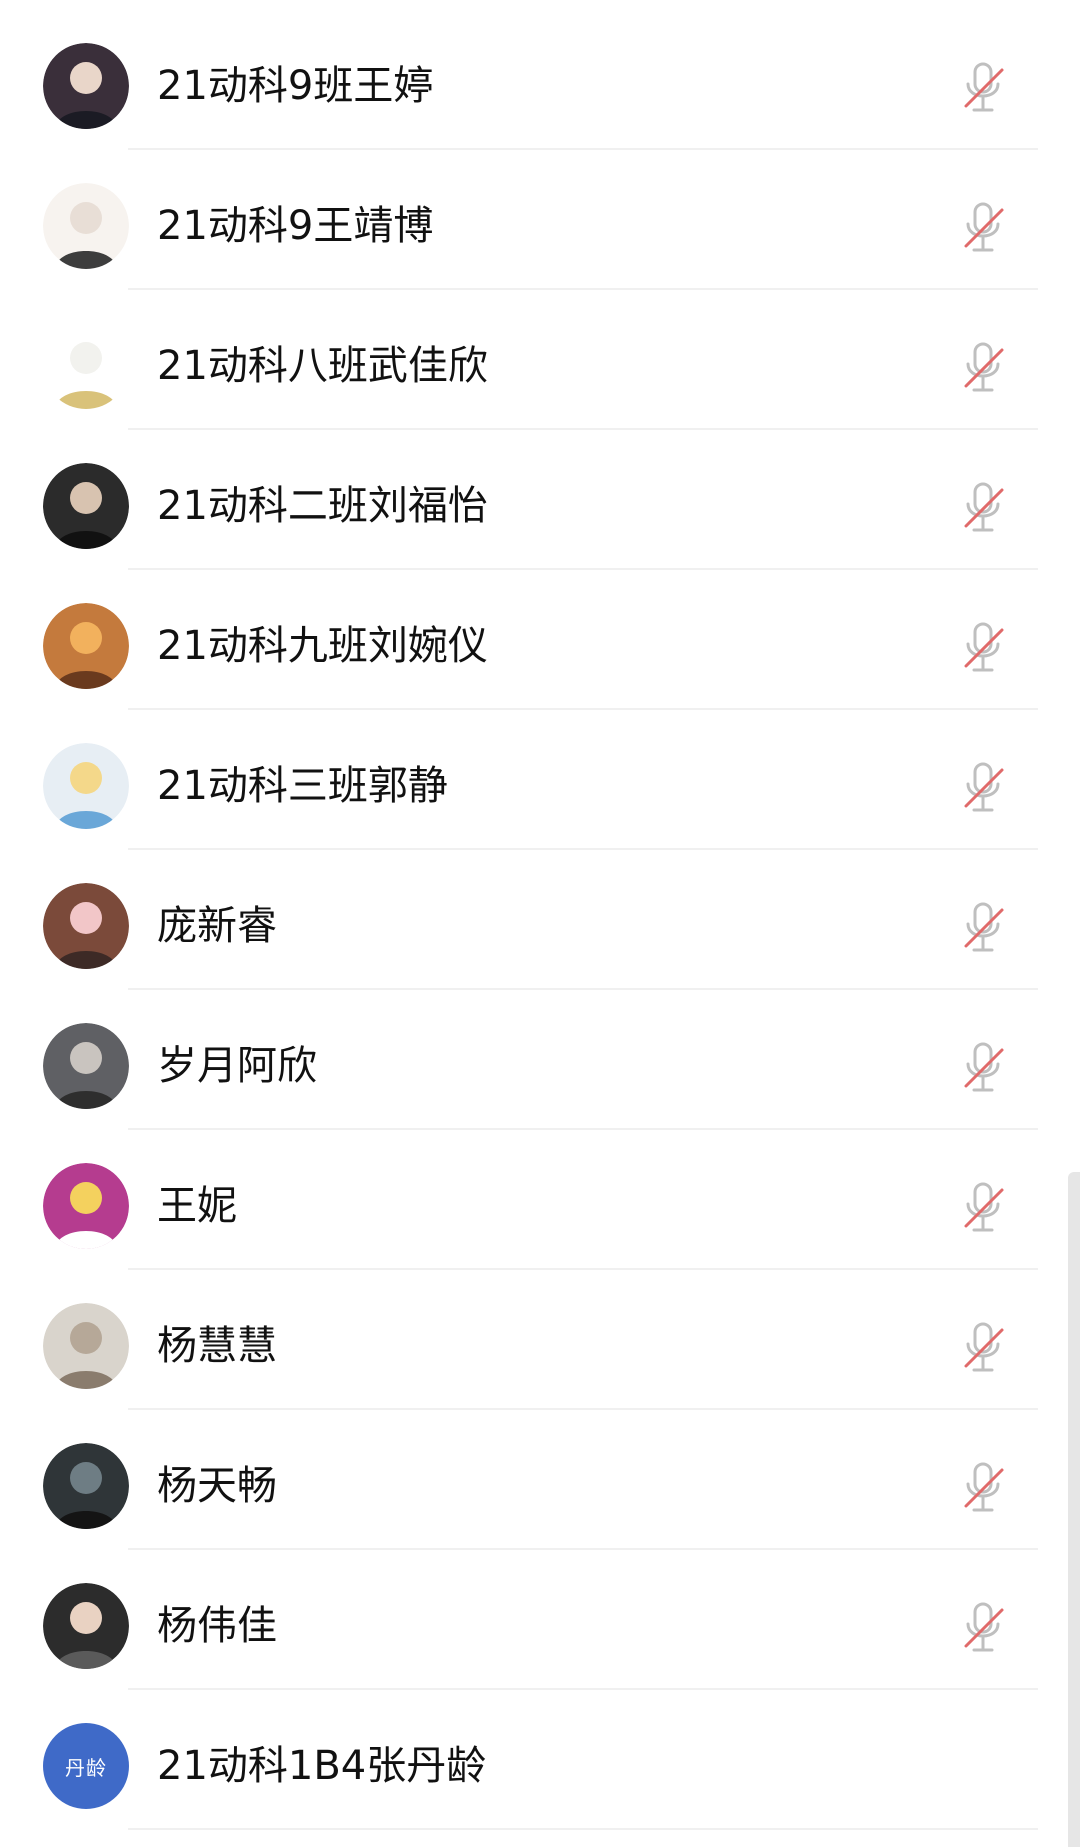 The width and height of the screenshot is (1080, 1847). I want to click on member-row: 21动科九班刘婉仪, so click(540, 640).